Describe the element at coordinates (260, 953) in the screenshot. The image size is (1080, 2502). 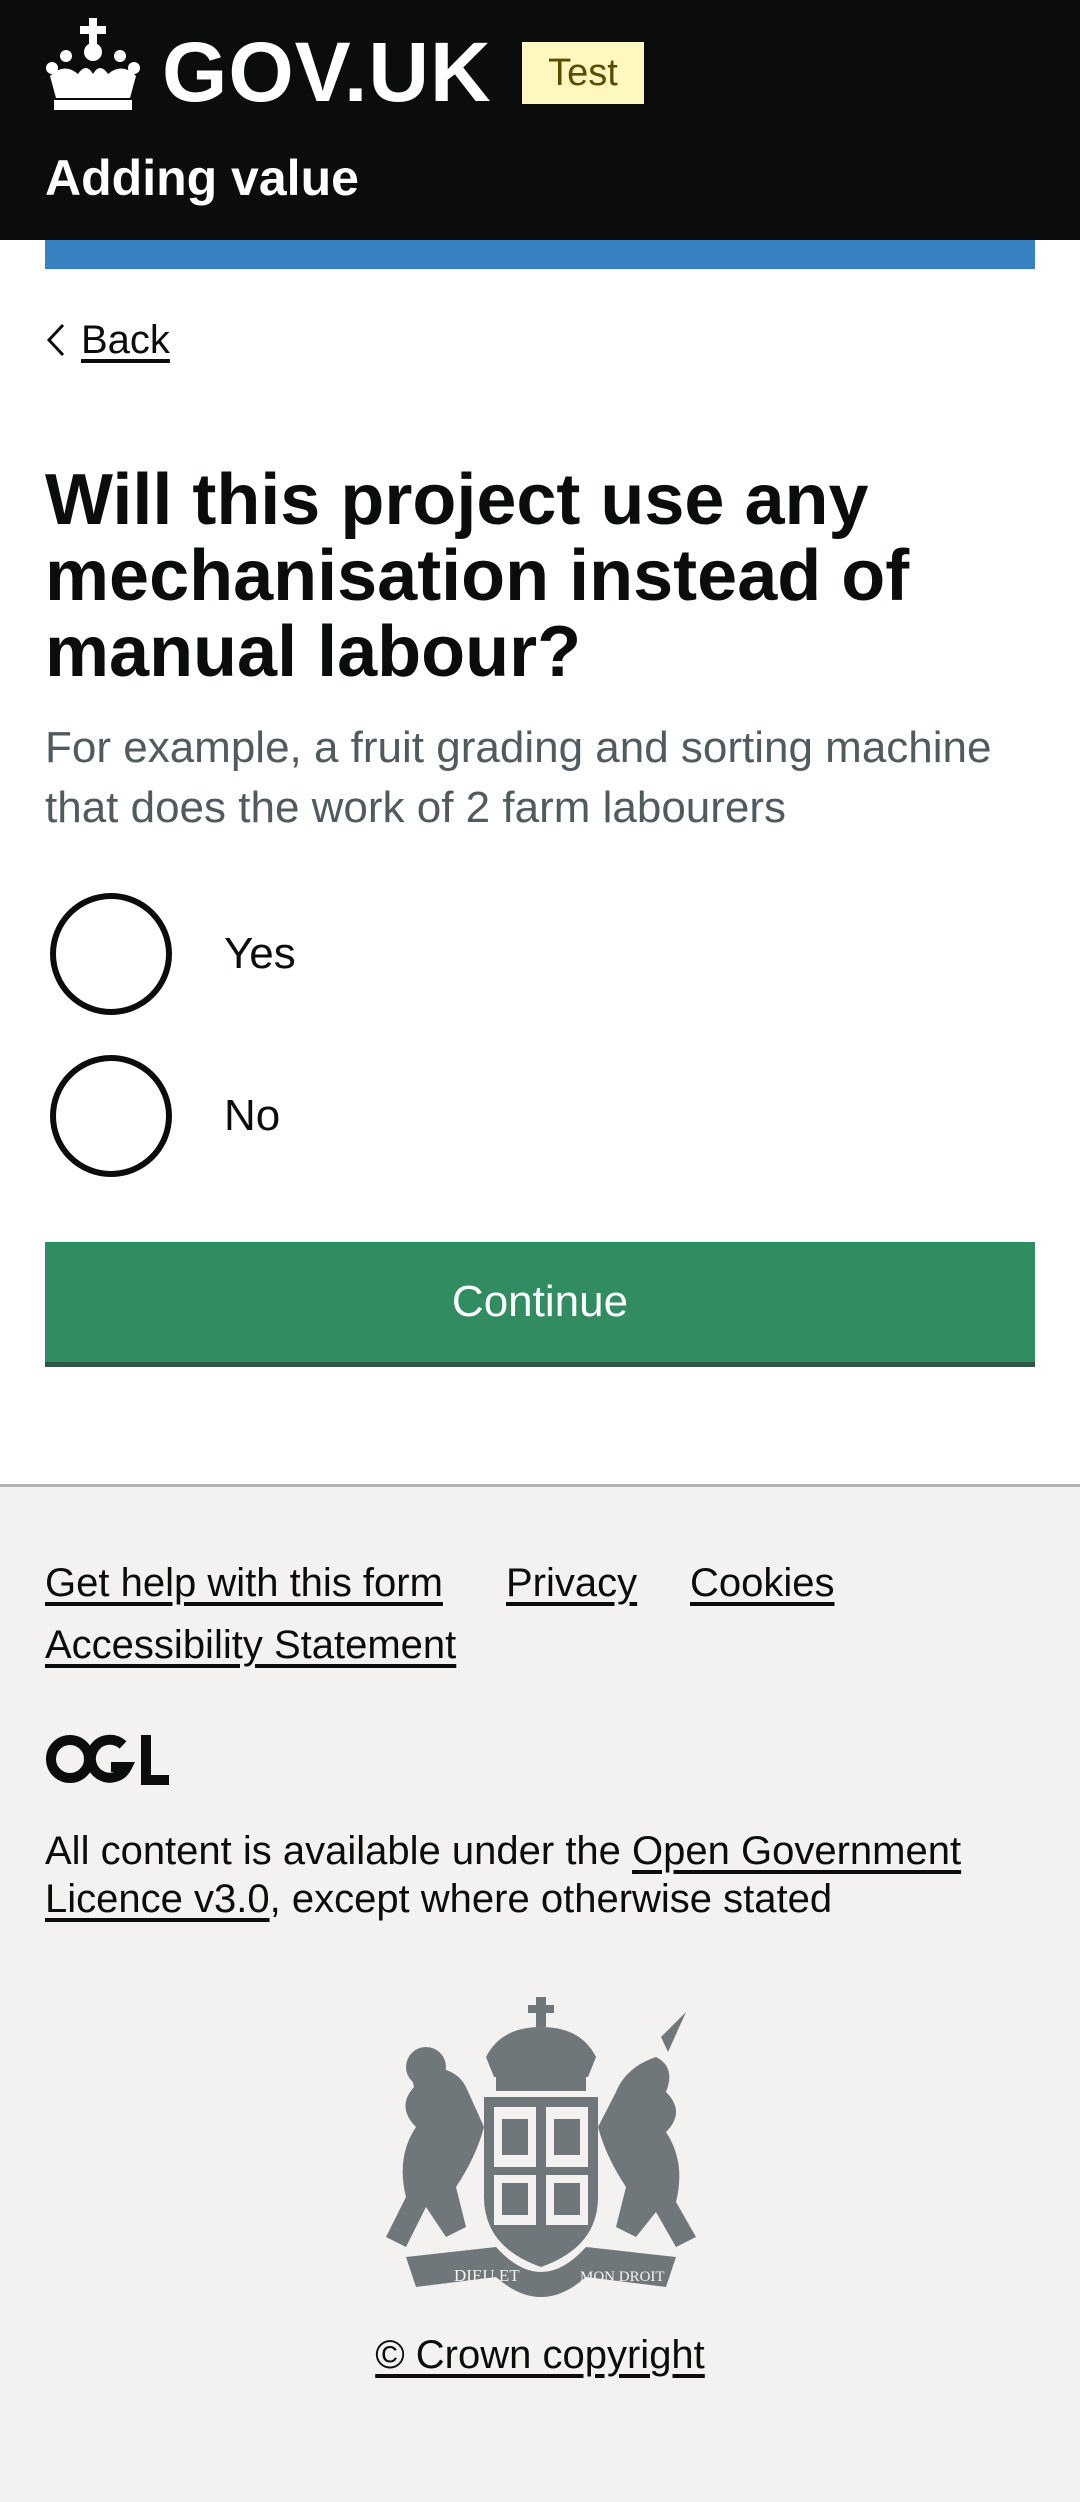
I see `radio-label: Yes` at that location.